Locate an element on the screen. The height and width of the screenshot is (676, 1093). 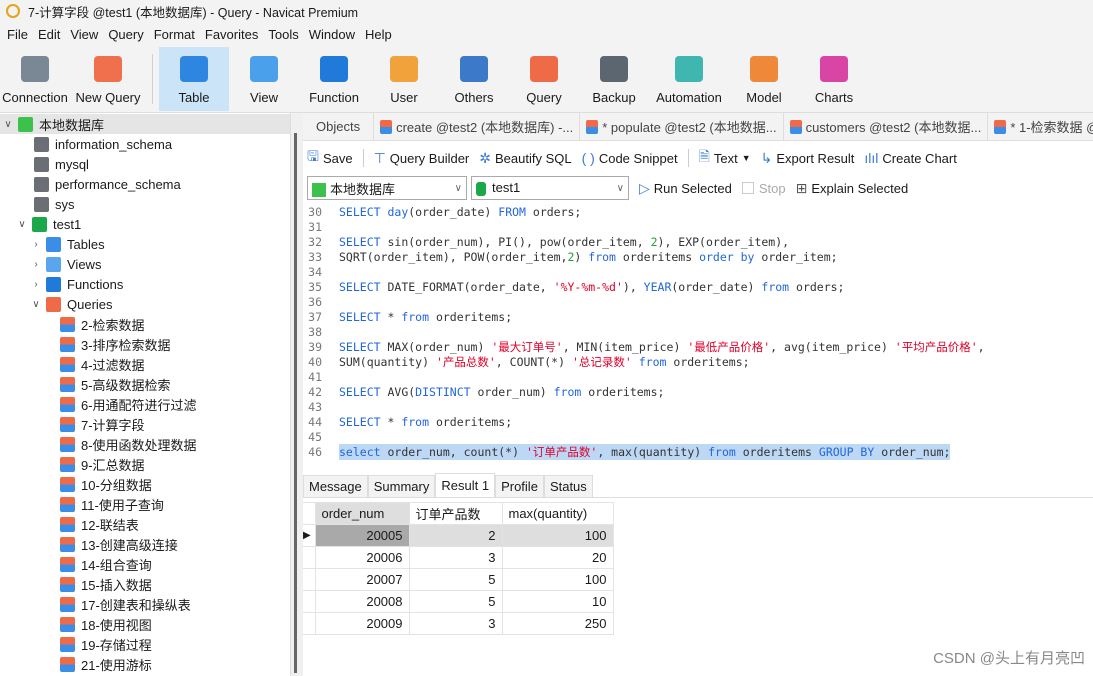
table-row: ▶ 20005 2 100 is located at coordinates (458, 535).